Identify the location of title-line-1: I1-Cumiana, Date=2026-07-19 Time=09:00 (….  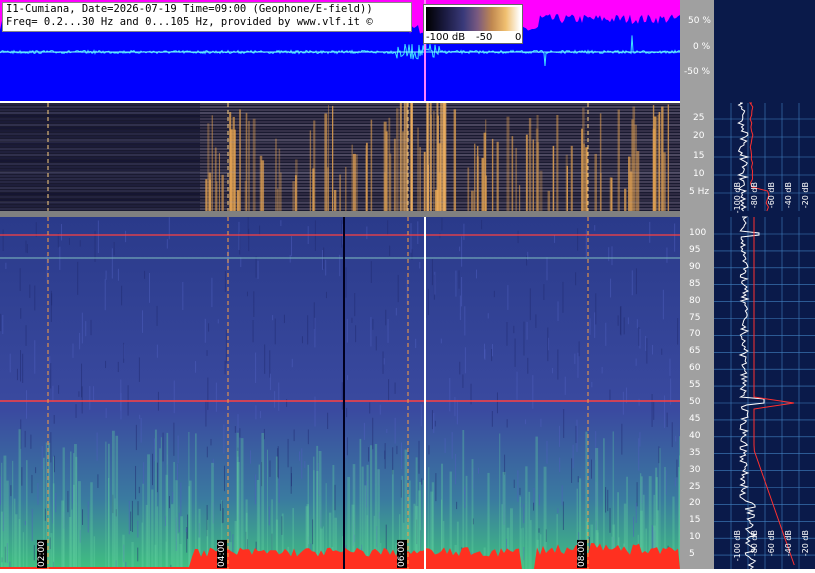
(207, 9).